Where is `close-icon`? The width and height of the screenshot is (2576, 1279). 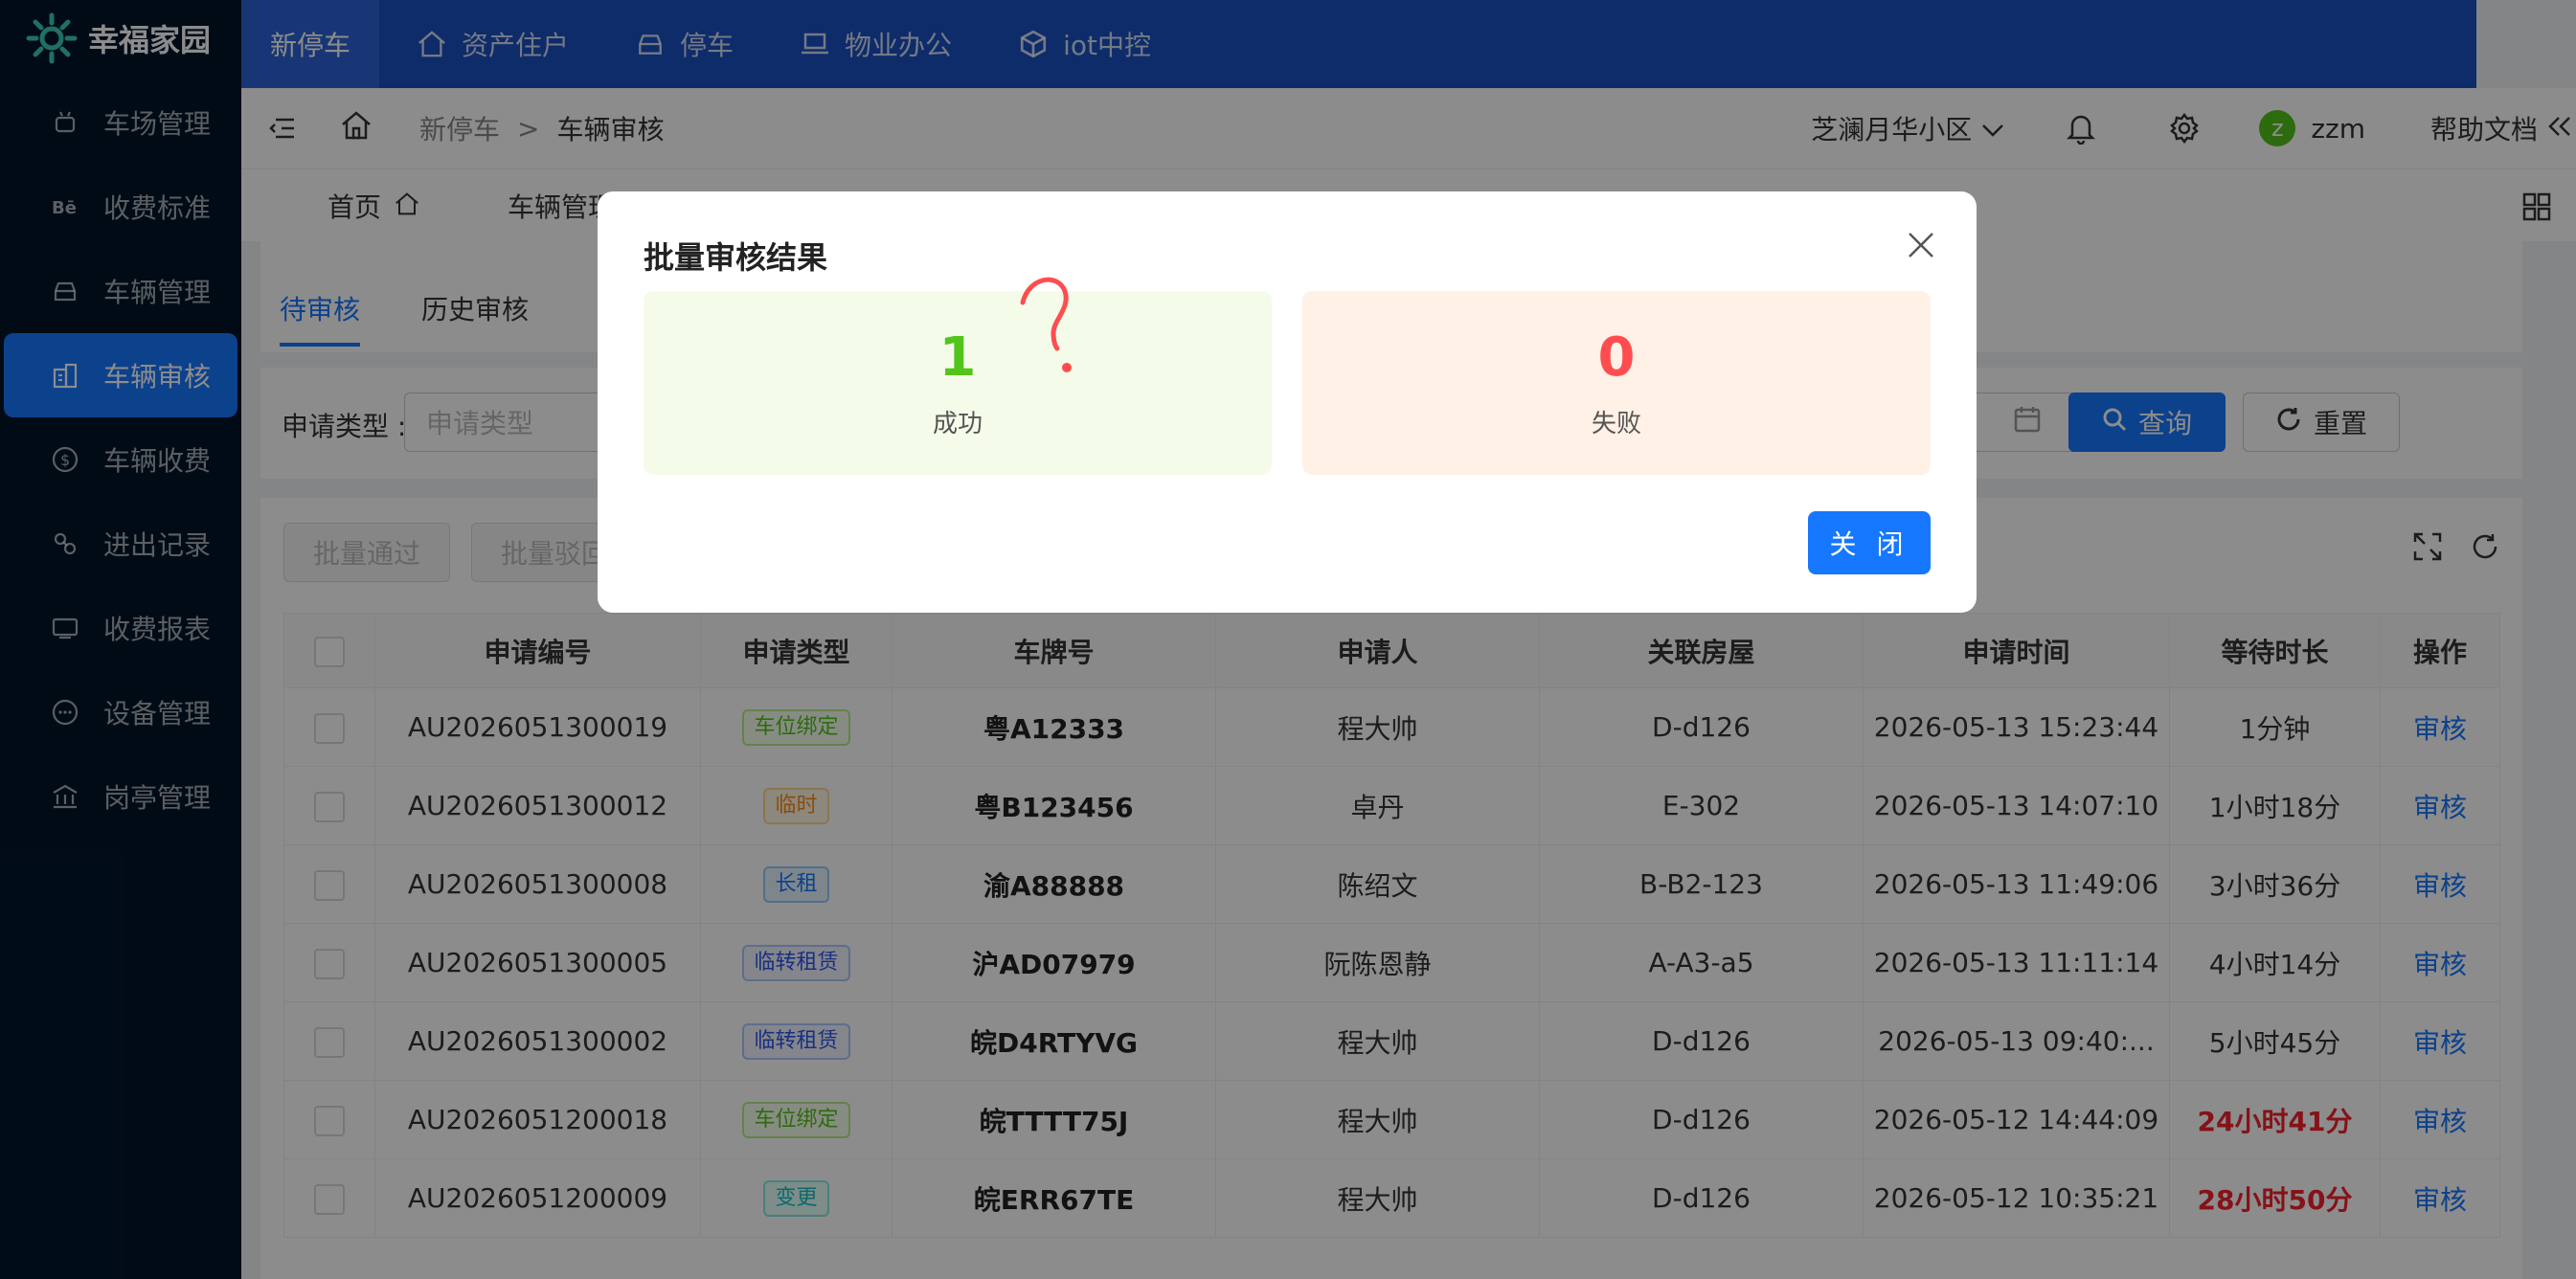
close-icon is located at coordinates (1921, 245).